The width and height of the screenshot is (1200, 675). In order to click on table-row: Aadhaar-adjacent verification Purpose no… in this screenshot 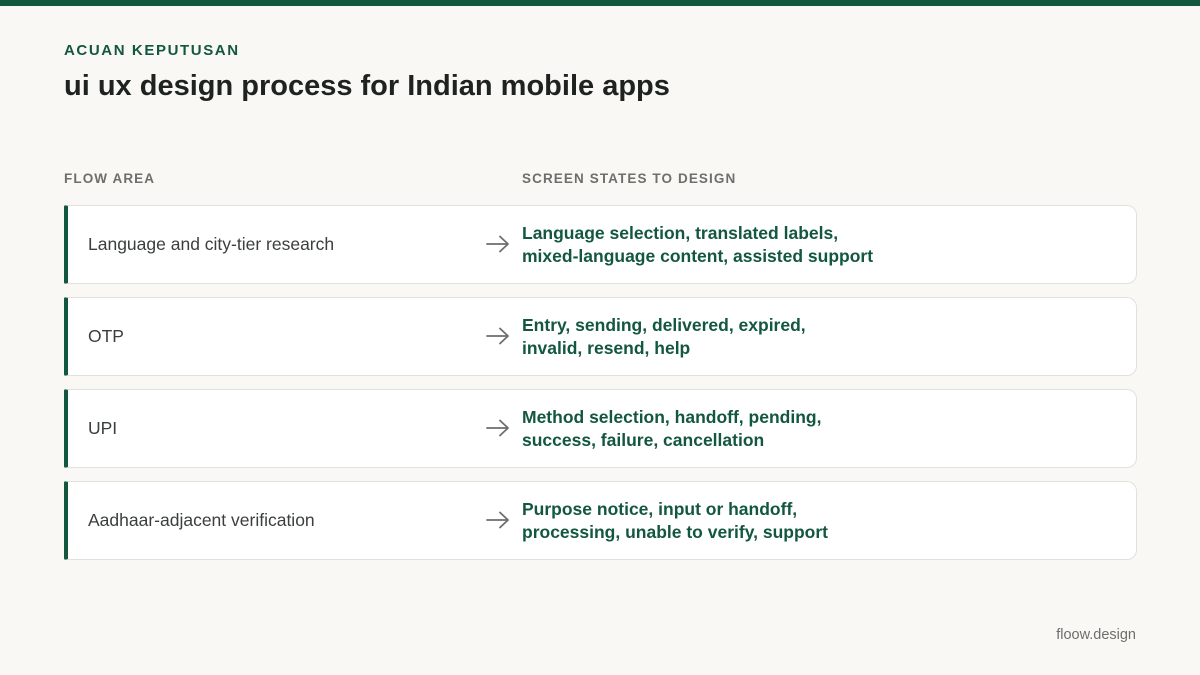, I will do `click(600, 520)`.